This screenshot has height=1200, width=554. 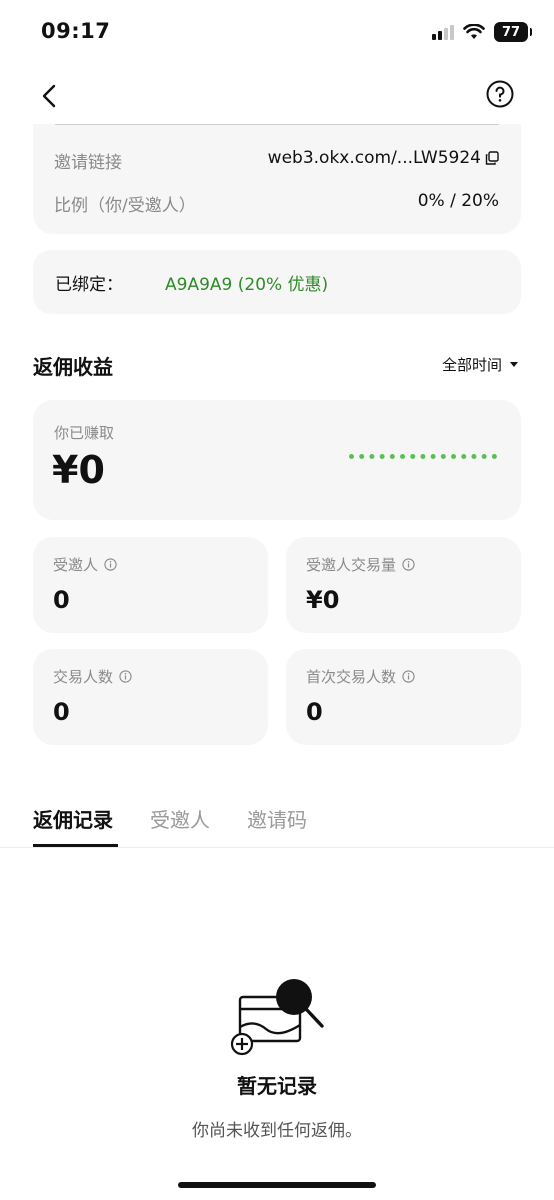 What do you see at coordinates (76, 565) in the screenshot?
I see `stat-label: 受邀人` at bounding box center [76, 565].